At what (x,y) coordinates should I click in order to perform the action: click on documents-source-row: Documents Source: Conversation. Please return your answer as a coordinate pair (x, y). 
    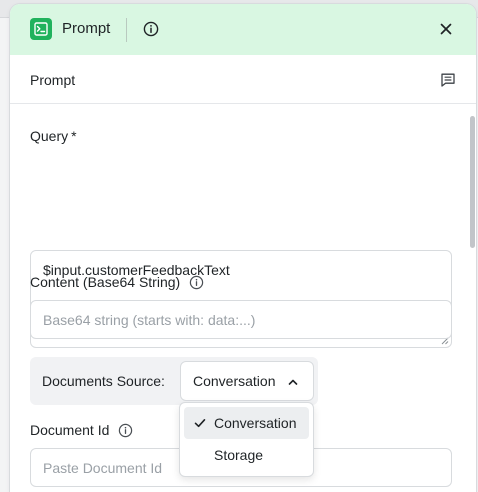
    Looking at the image, I should click on (174, 381).